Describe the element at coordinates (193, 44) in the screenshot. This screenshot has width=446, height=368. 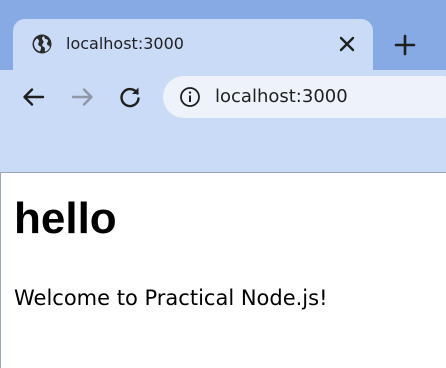
I see `tab-localhost: localhost:3000` at that location.